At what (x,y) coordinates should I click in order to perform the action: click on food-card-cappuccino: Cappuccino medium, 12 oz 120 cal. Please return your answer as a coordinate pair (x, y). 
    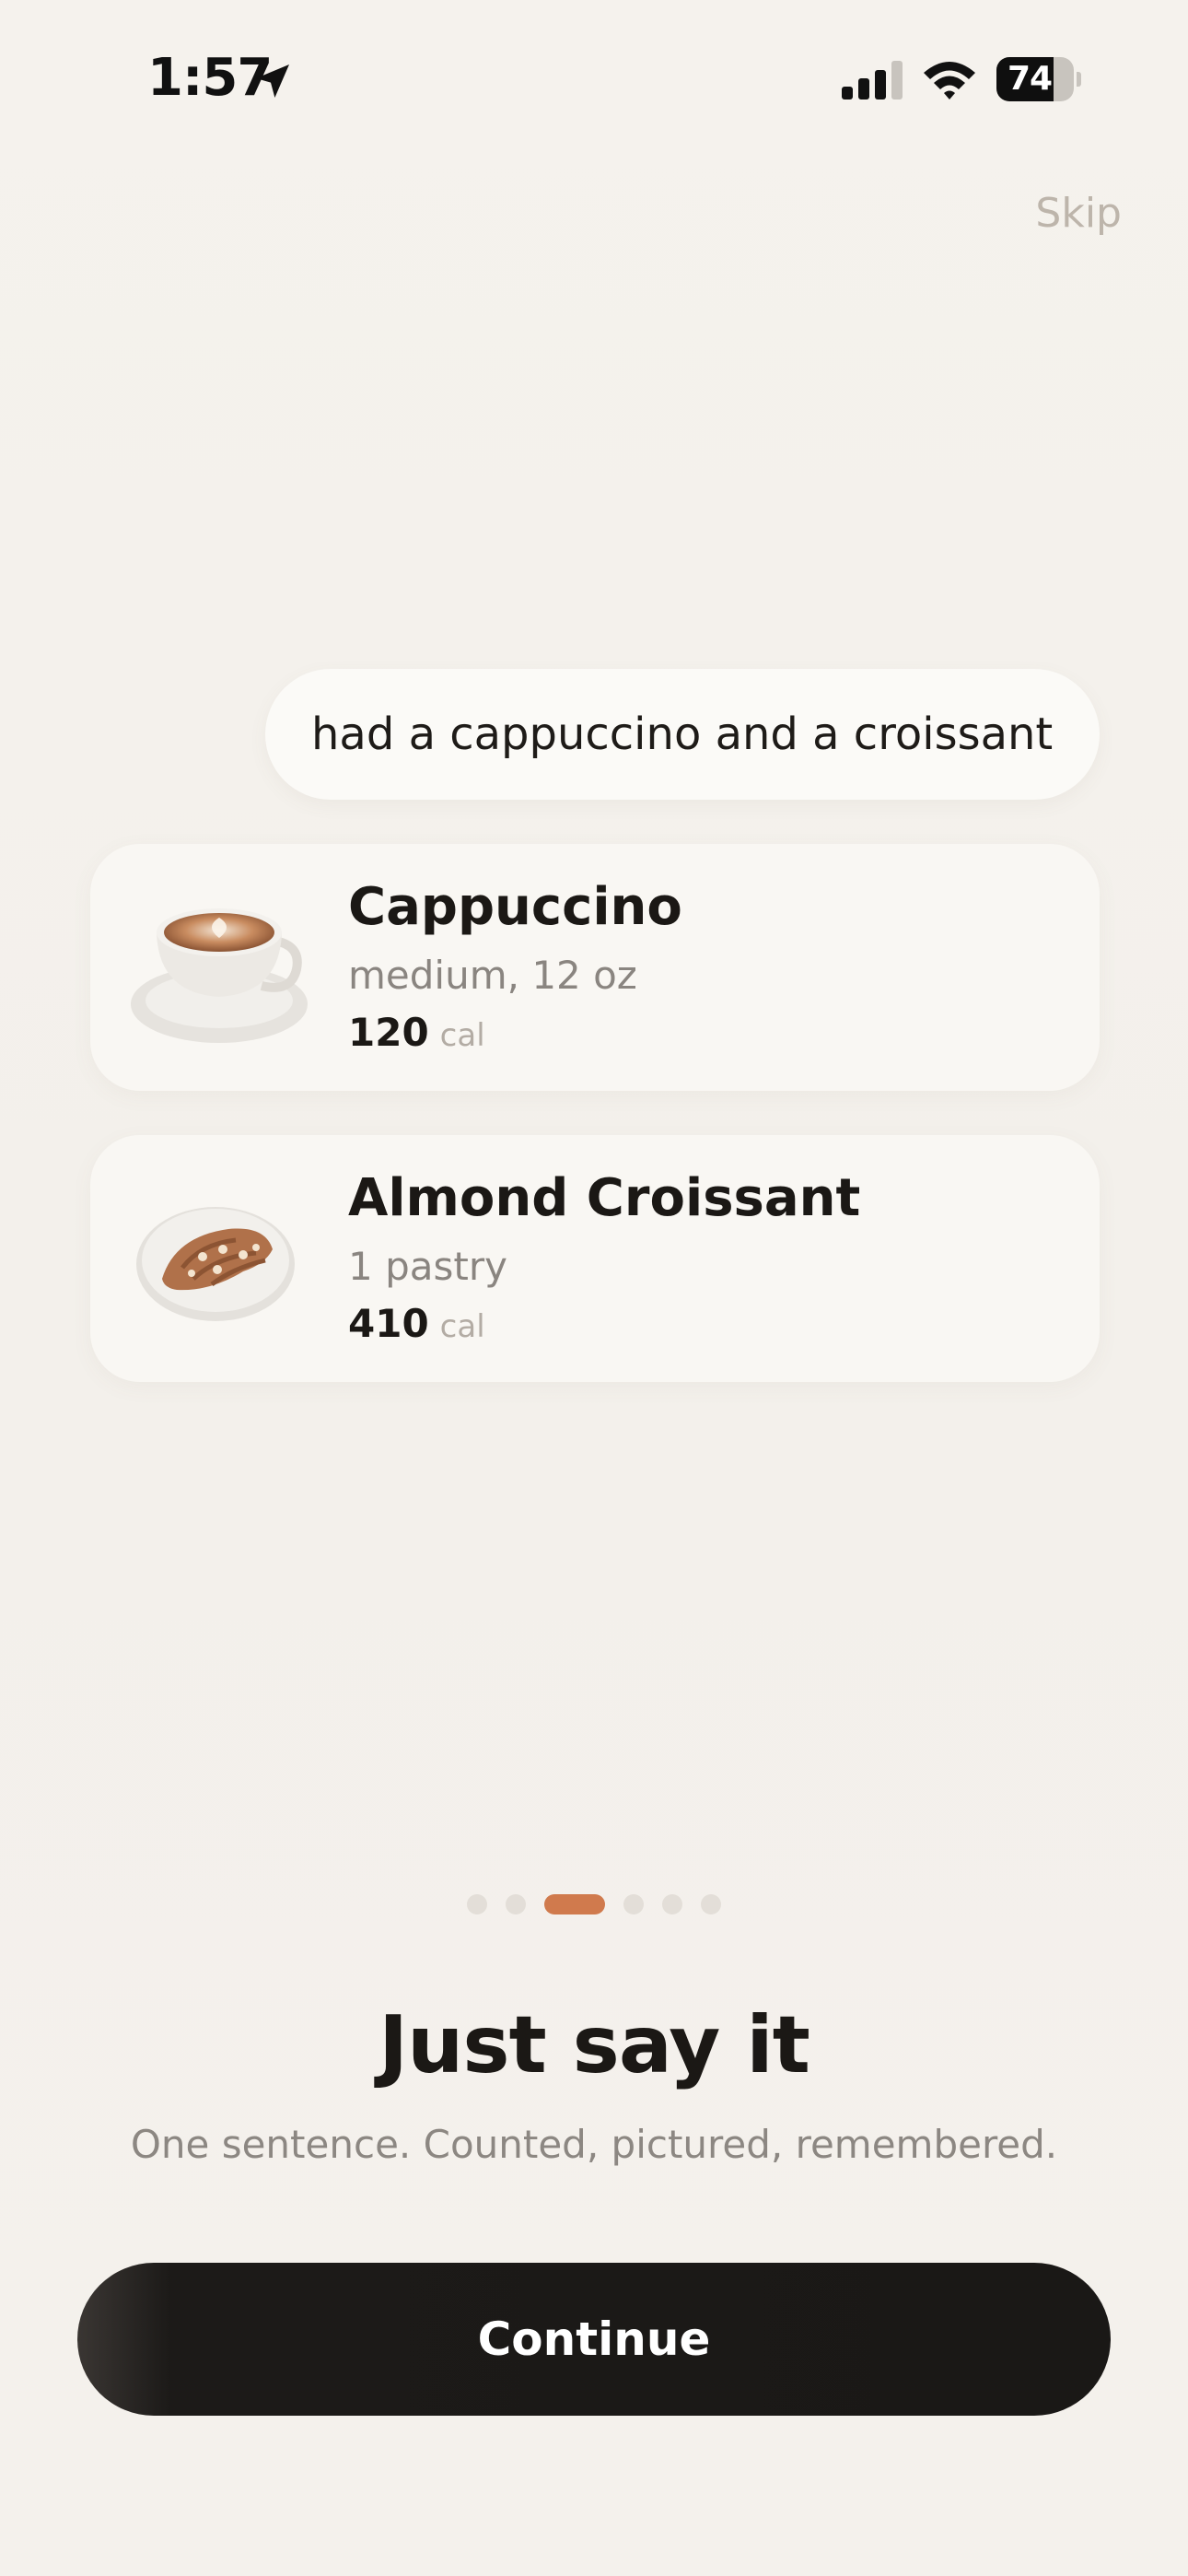
    Looking at the image, I should click on (595, 967).